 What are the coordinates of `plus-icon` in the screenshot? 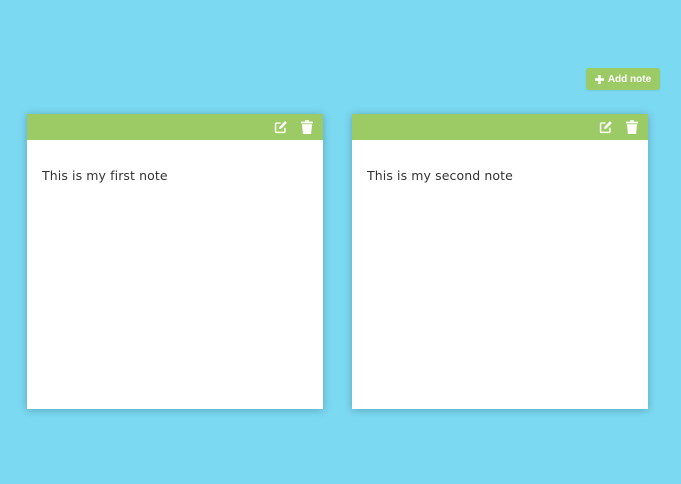 It's located at (600, 79).